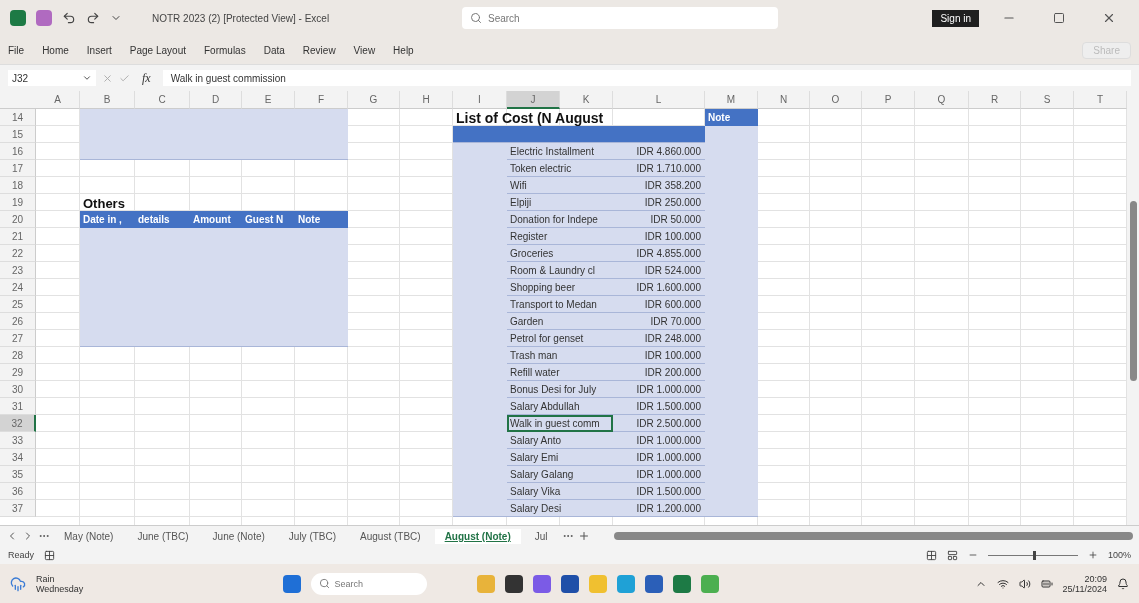 This screenshot has width=1139, height=603. Describe the element at coordinates (18, 457) in the screenshot. I see `row-header: 34` at that location.